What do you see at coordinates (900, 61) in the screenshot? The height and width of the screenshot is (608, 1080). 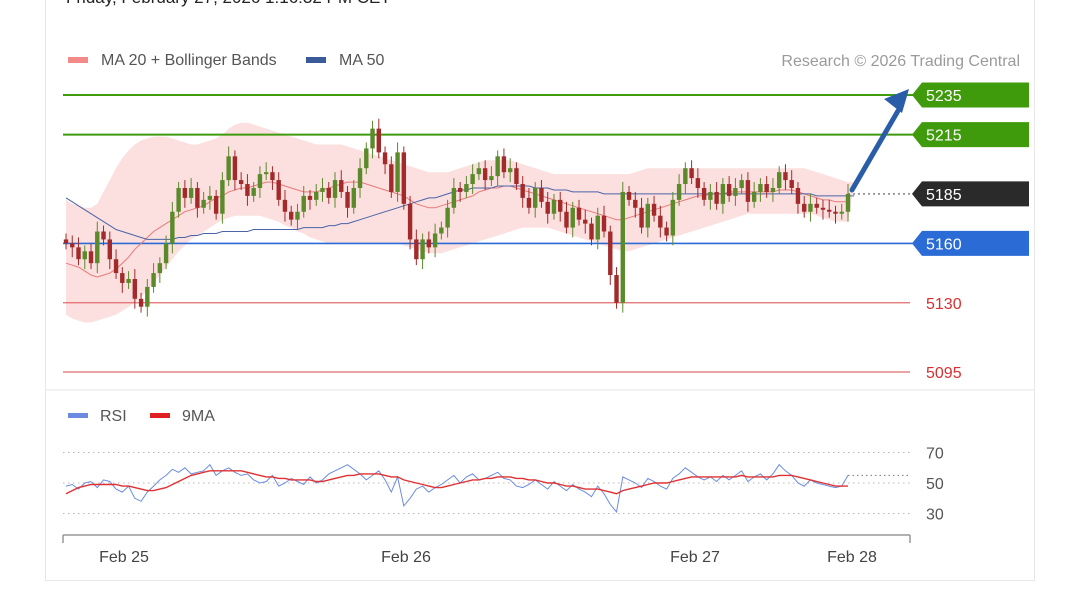 I see `copyright-label: Research © 2026 Trading Central` at bounding box center [900, 61].